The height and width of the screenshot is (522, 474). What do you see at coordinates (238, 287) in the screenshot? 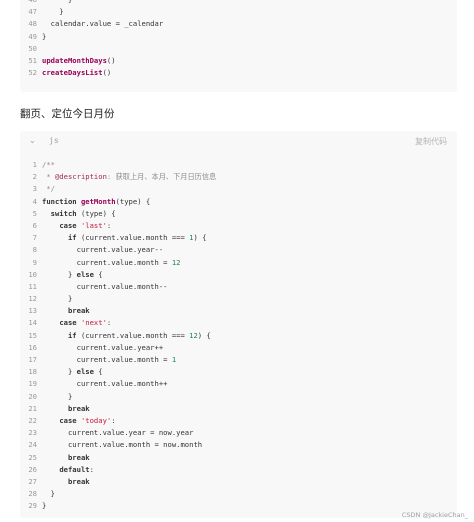
I see `code-line: 11 current.value.month--` at bounding box center [238, 287].